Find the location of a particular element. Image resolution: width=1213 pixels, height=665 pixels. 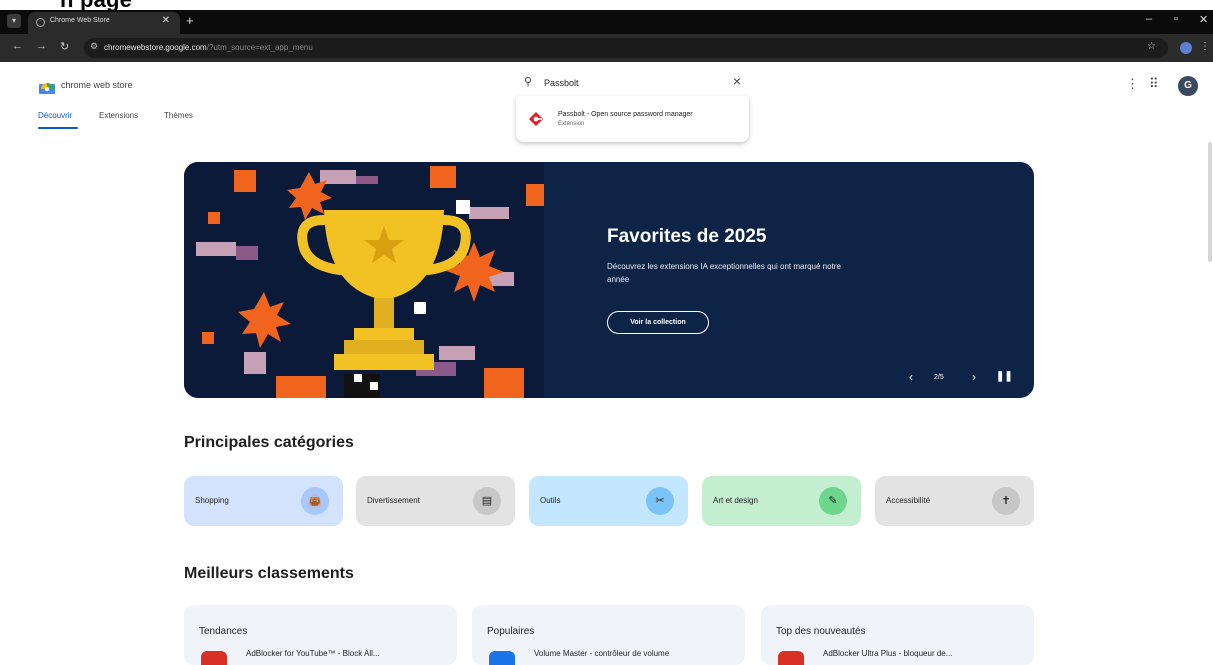

pencil-icon: ✎ is located at coordinates (833, 501).